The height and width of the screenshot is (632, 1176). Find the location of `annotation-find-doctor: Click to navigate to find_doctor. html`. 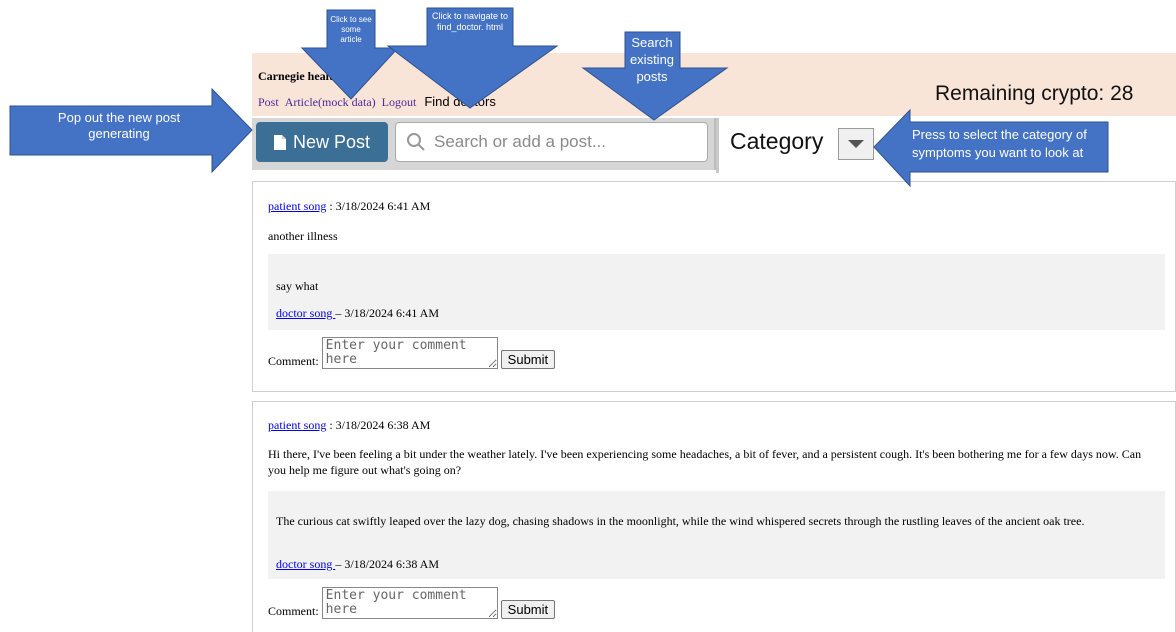

annotation-find-doctor: Click to navigate to find_doctor. html is located at coordinates (470, 21).